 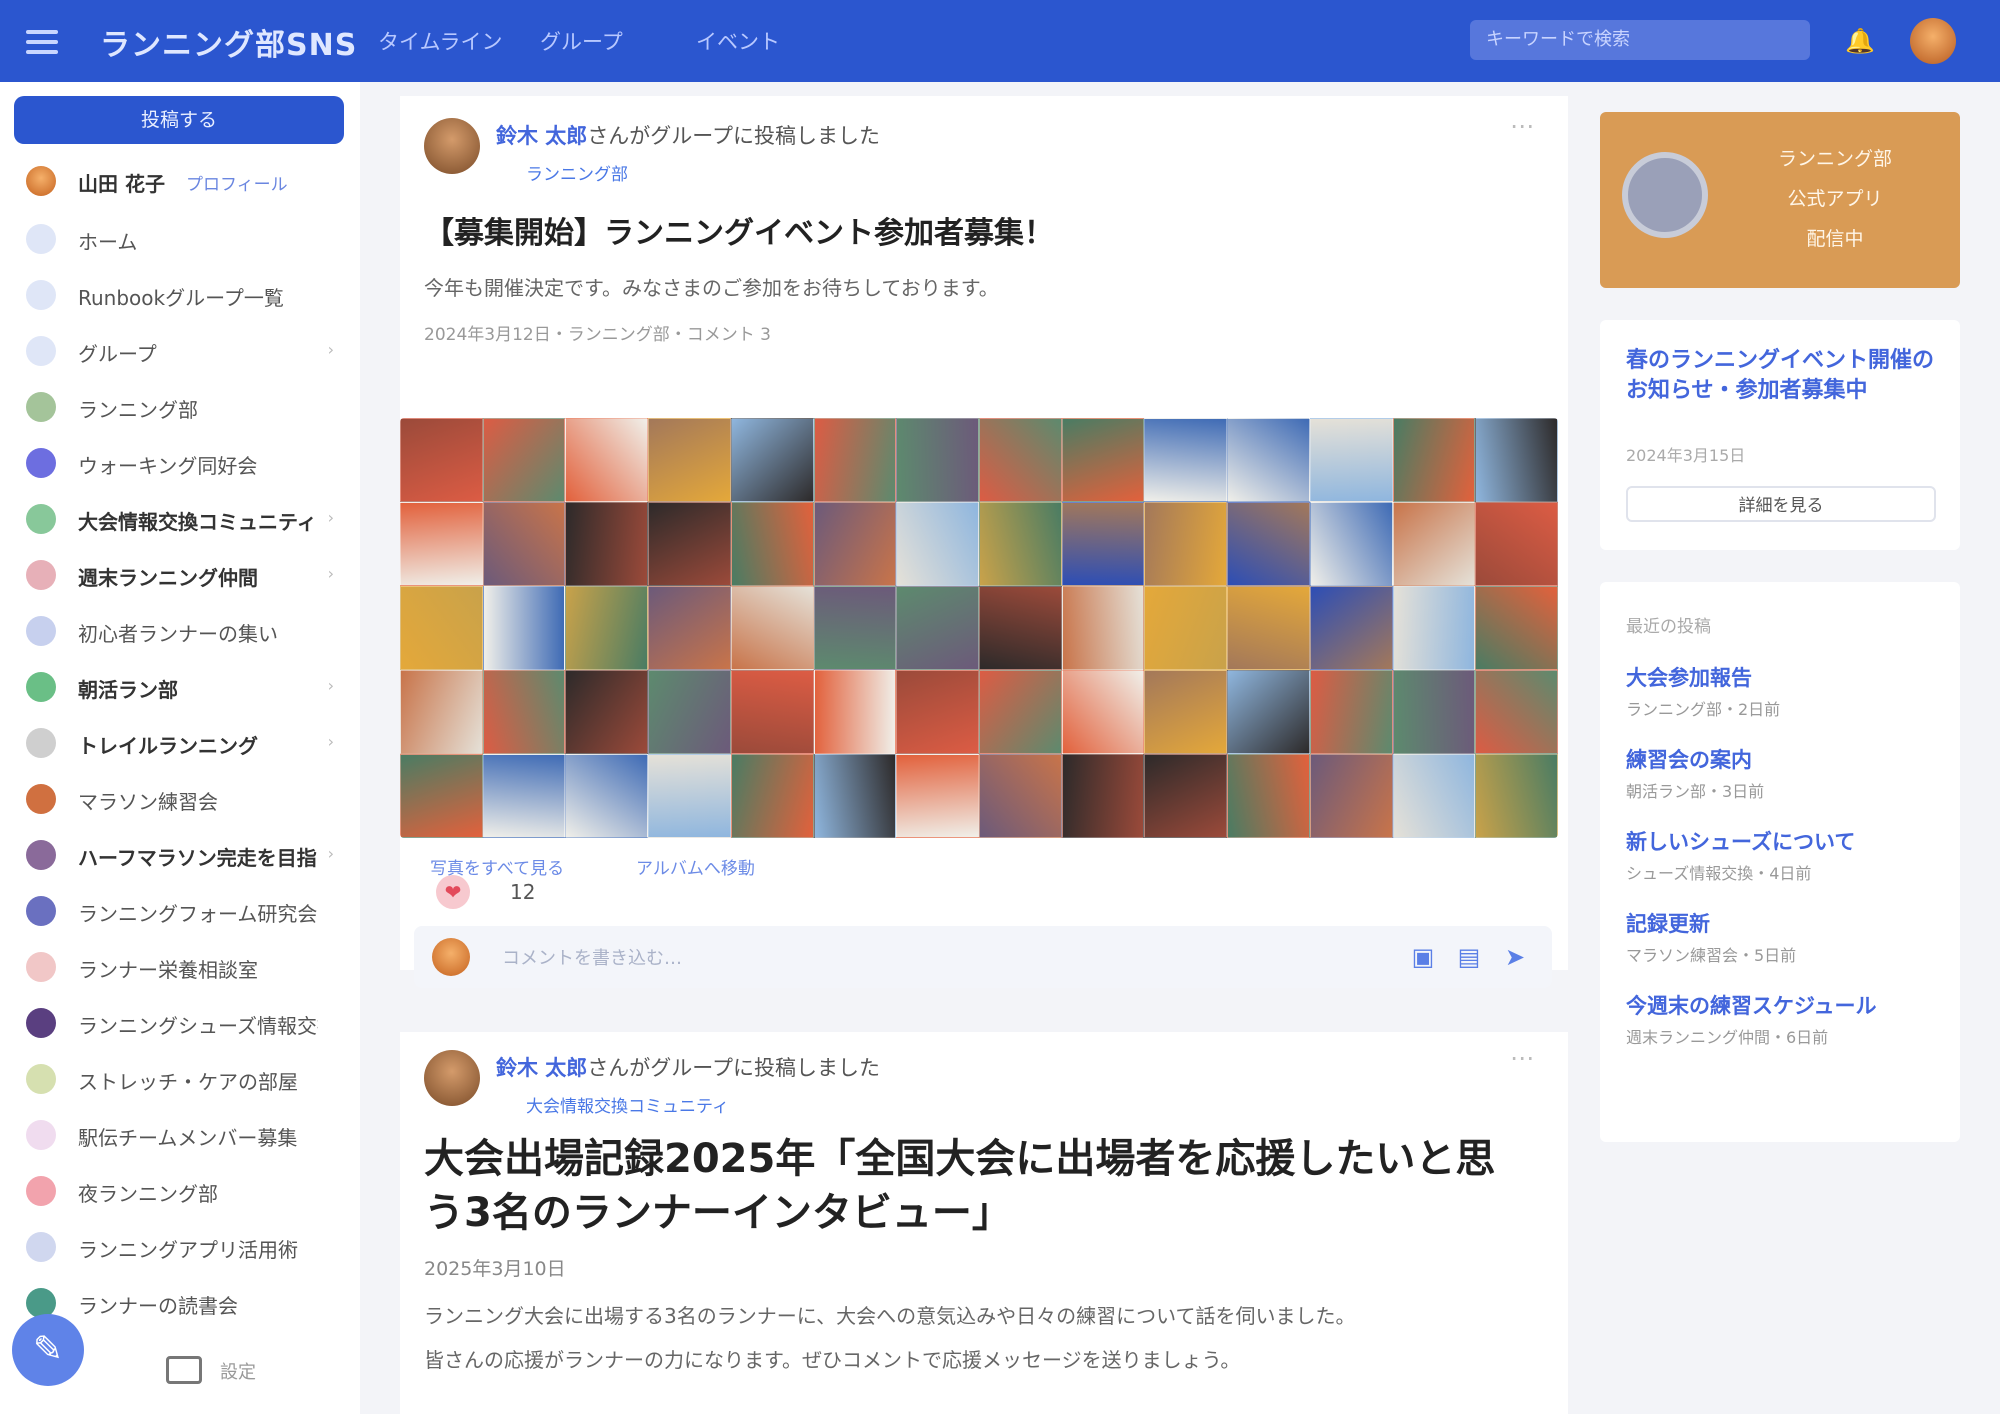 I want to click on post-group: ランニング部, so click(x=577, y=172).